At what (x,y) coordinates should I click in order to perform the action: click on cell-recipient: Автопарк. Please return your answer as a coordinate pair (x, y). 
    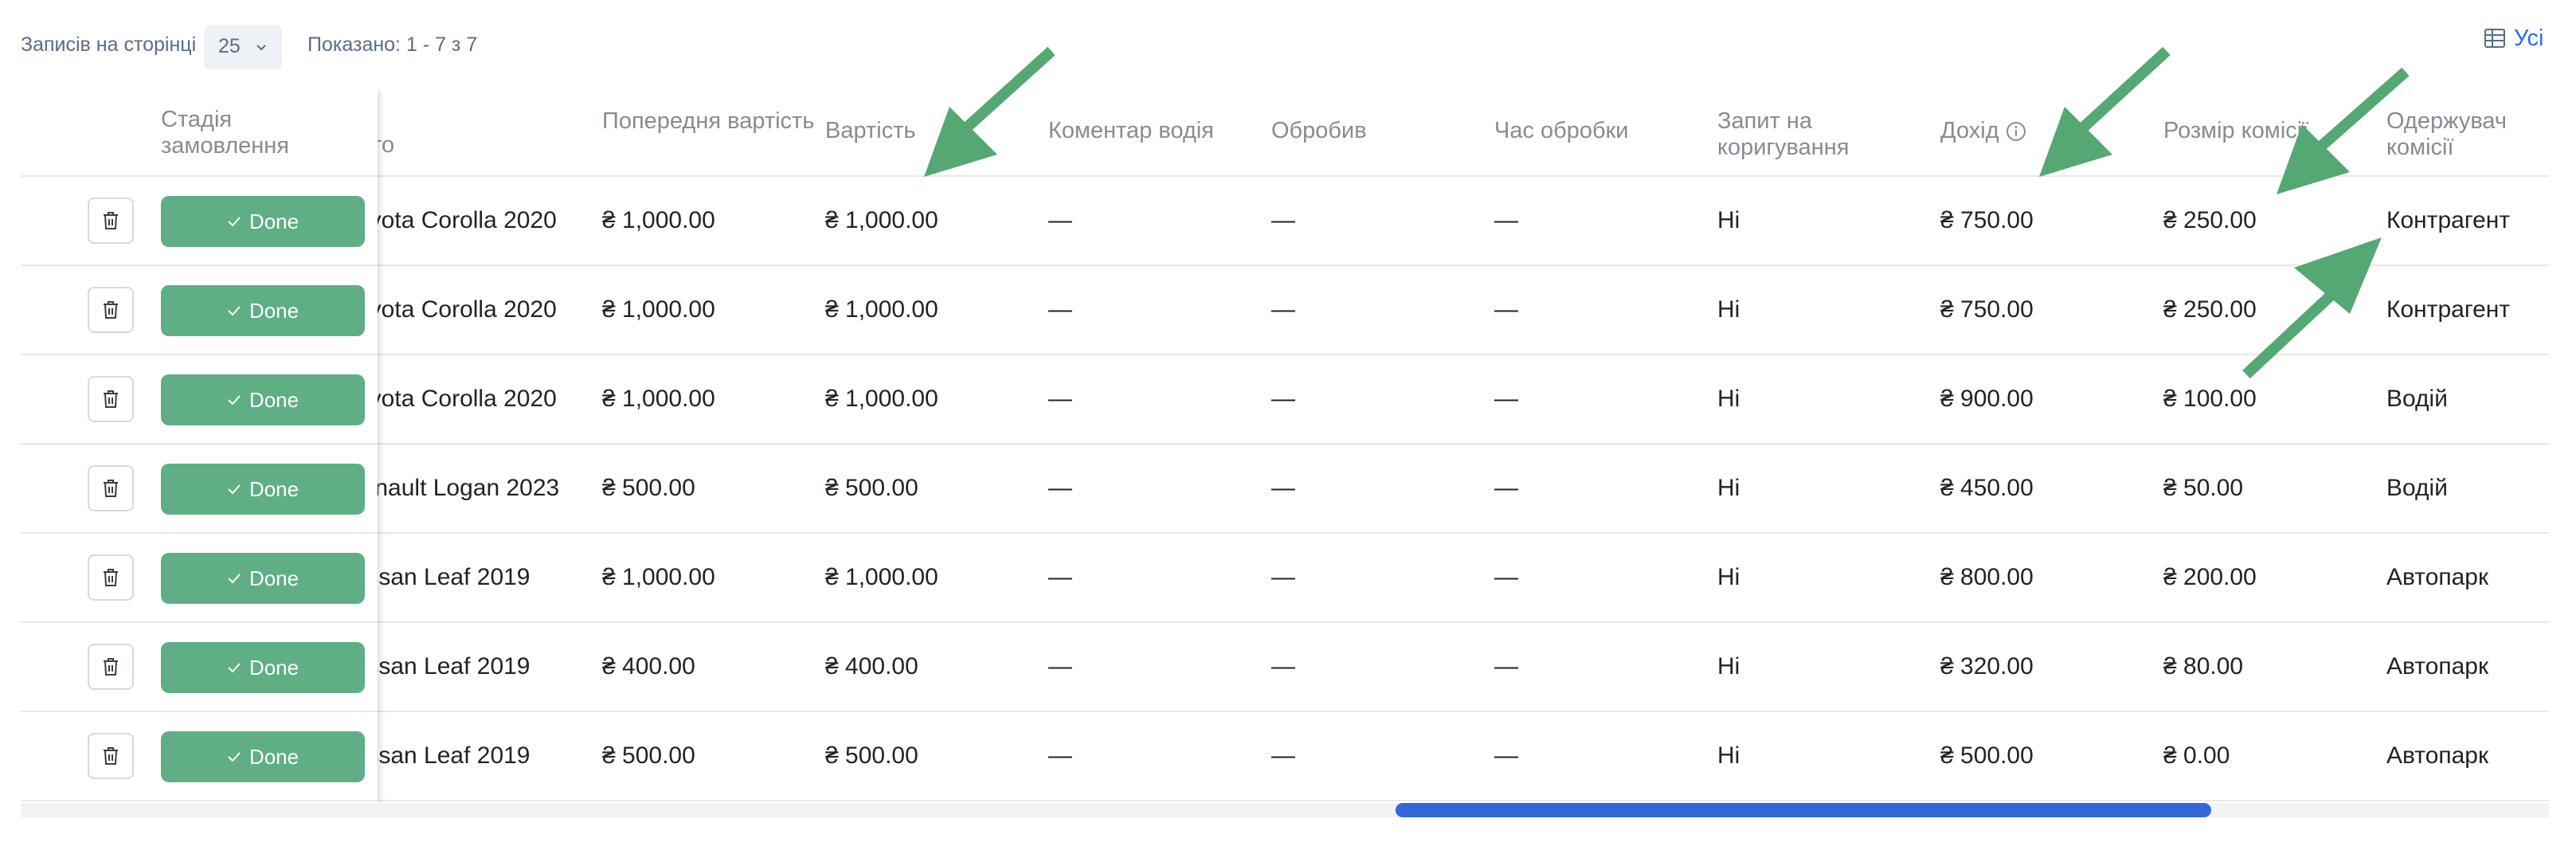
    Looking at the image, I should click on (2437, 577).